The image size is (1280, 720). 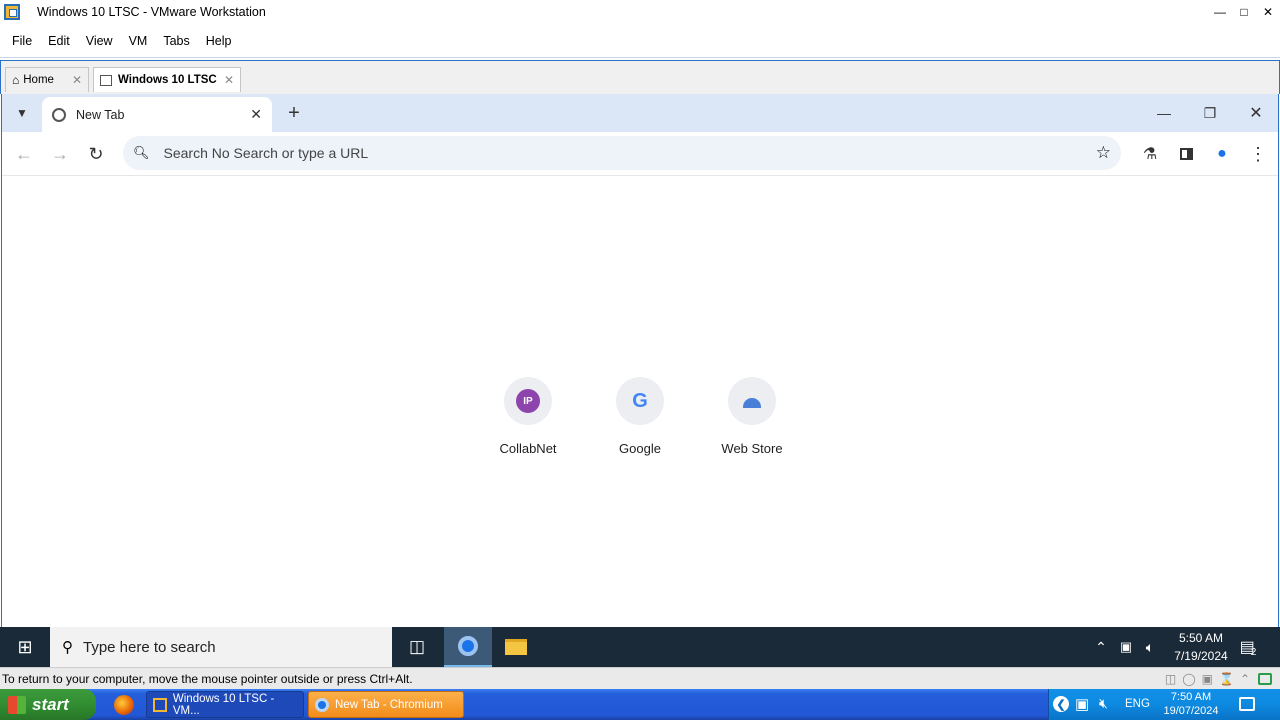 I want to click on xp-task-chromium: New Tab - Chromium, so click(x=386, y=704).